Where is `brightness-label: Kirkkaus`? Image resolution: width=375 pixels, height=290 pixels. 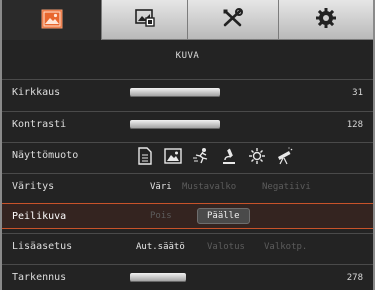 brightness-label: Kirkkaus is located at coordinates (36, 92).